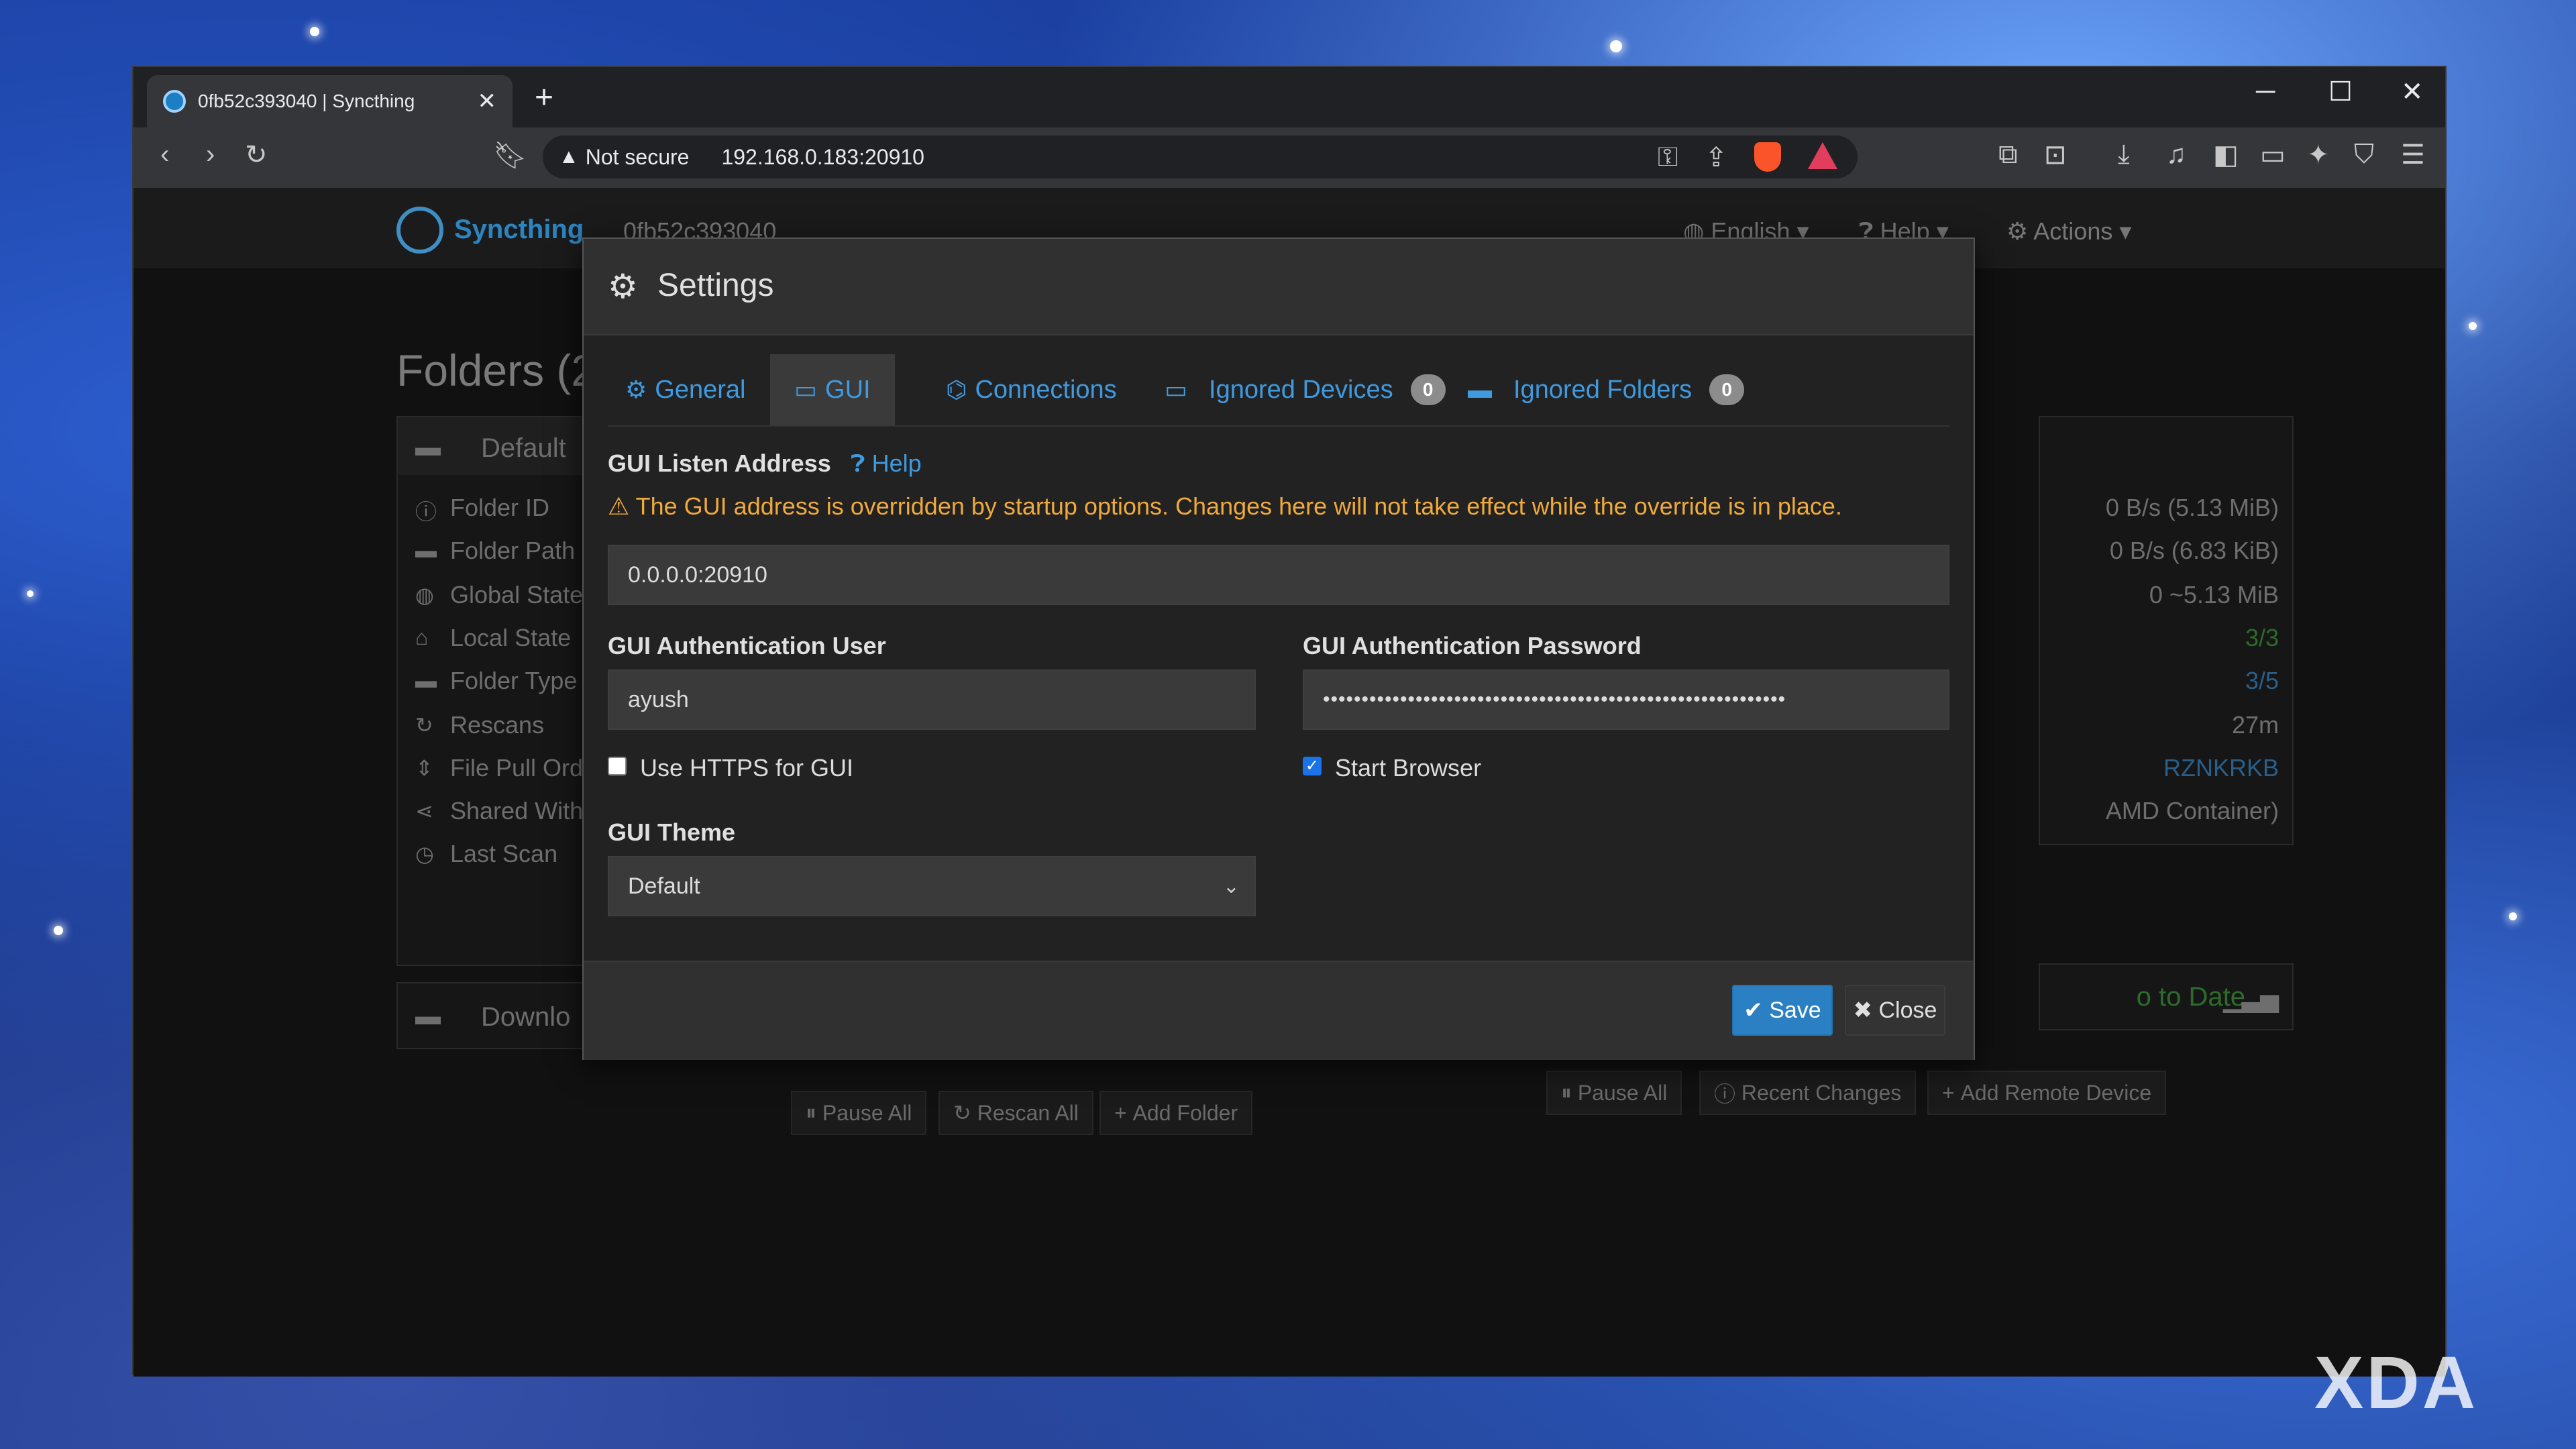  Describe the element at coordinates (256, 155) in the screenshot. I see `reload-icon: ↻` at that location.